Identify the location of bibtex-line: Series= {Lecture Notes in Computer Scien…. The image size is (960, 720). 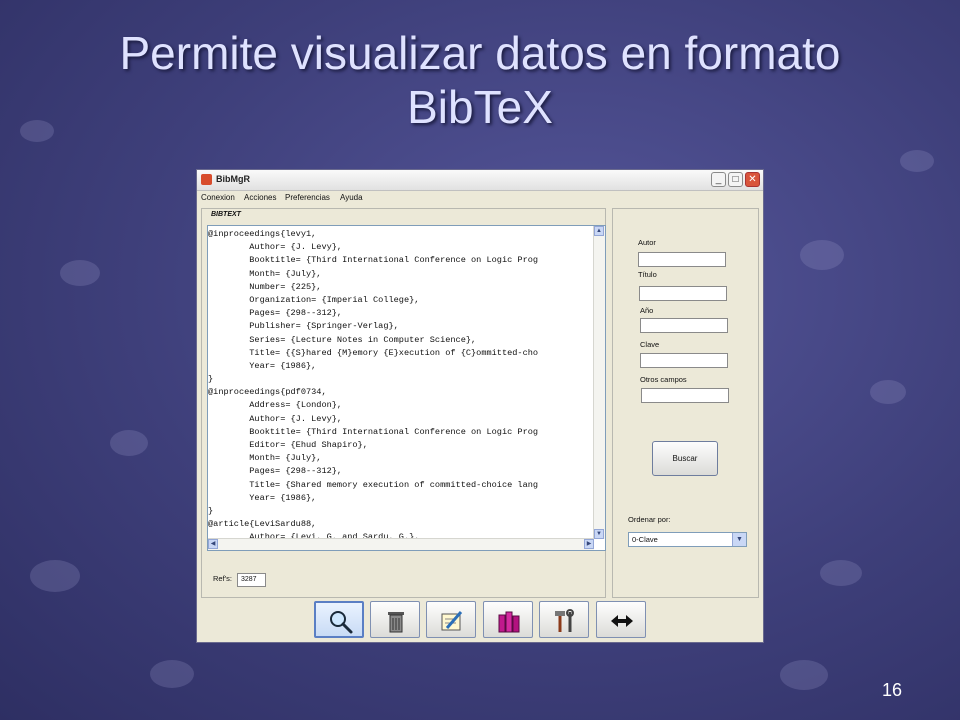
(342, 339).